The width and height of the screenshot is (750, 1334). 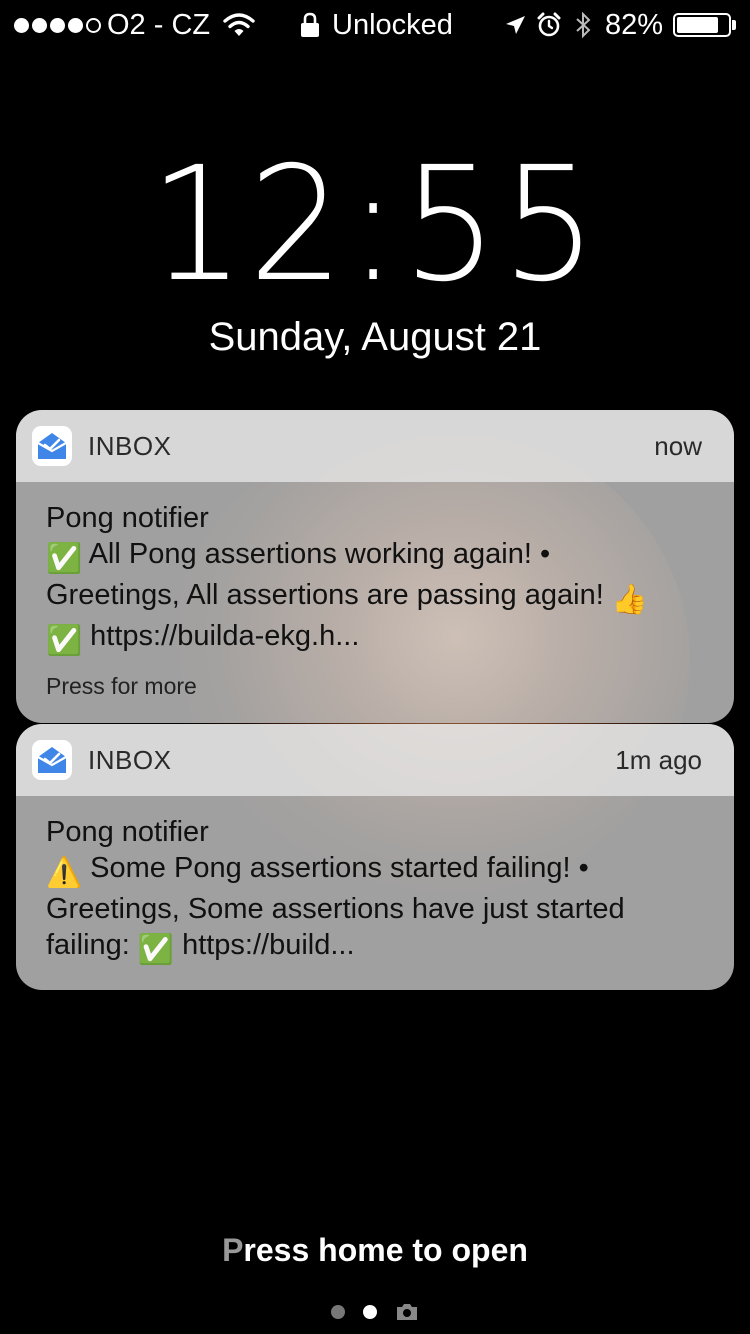 What do you see at coordinates (583, 25) in the screenshot?
I see `bluetooth-icon` at bounding box center [583, 25].